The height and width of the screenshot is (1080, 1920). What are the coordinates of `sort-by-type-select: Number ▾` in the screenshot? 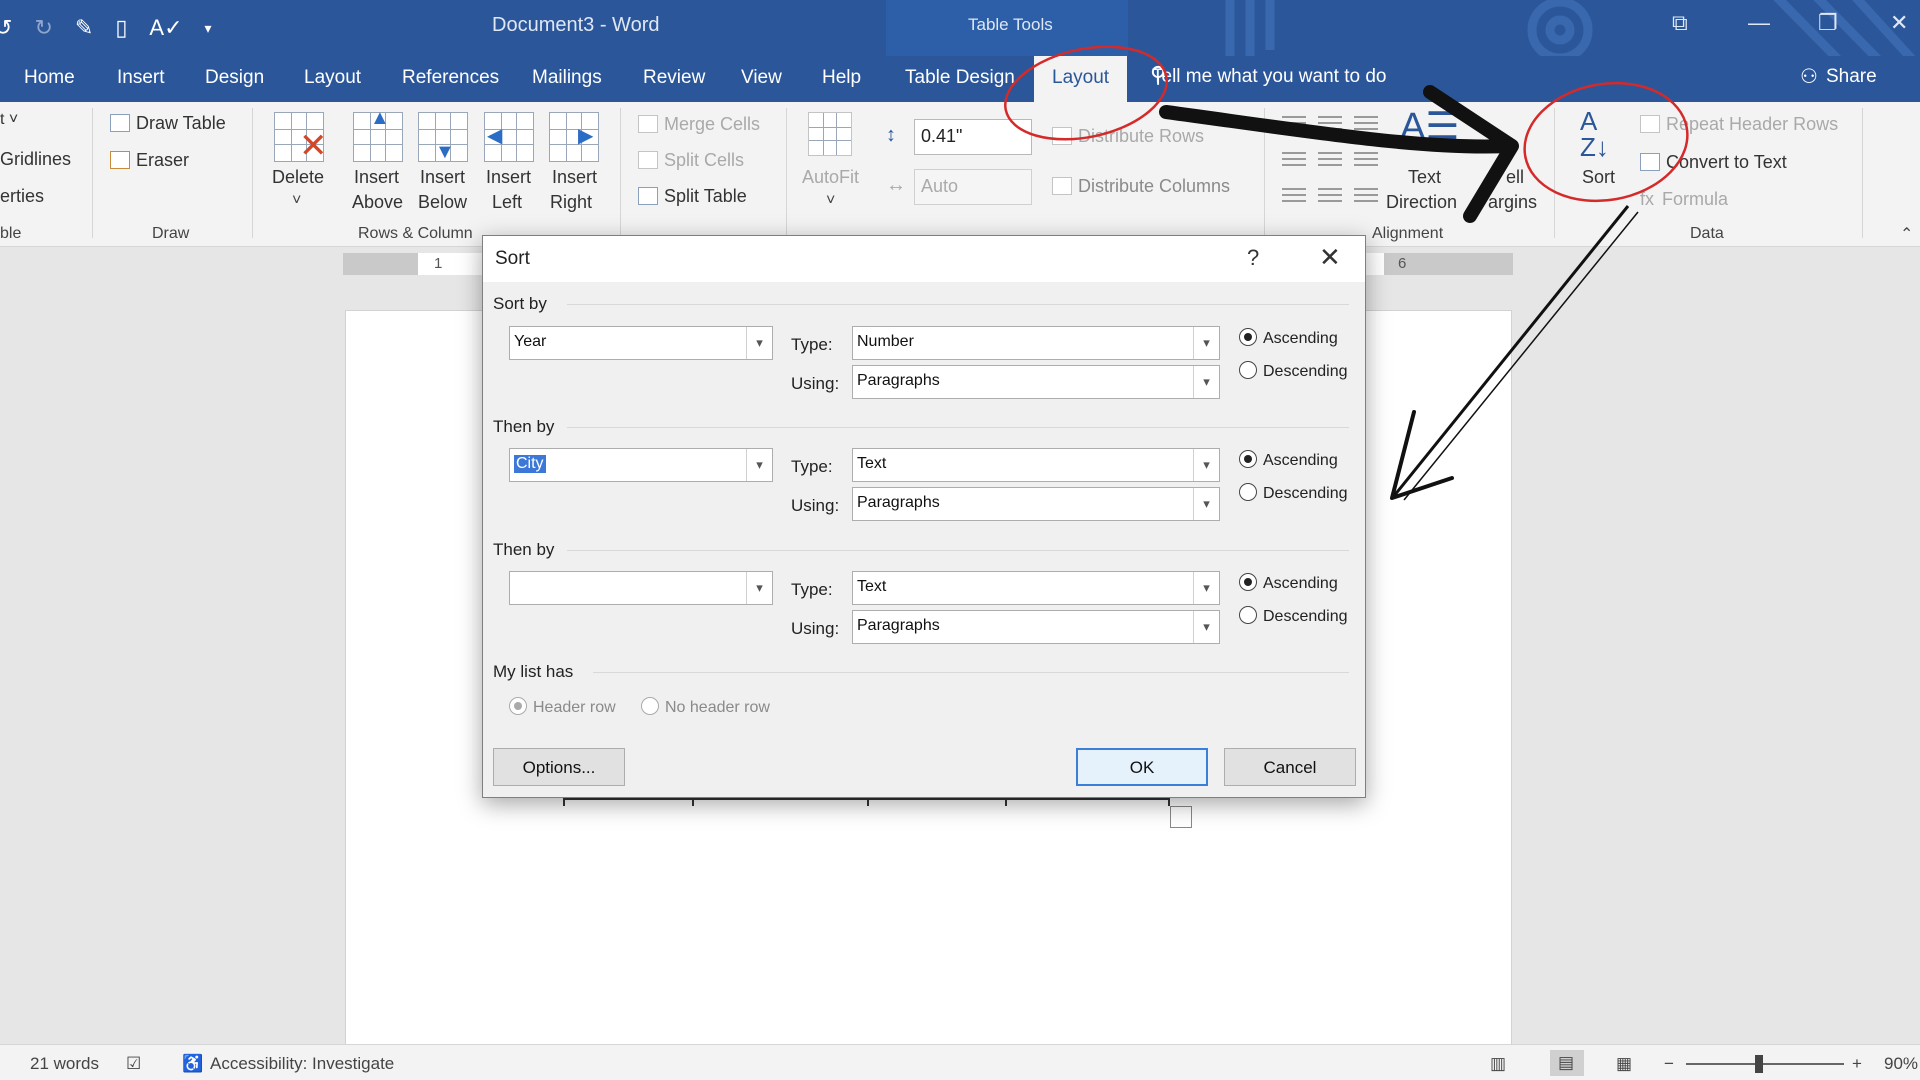 It's located at (1036, 343).